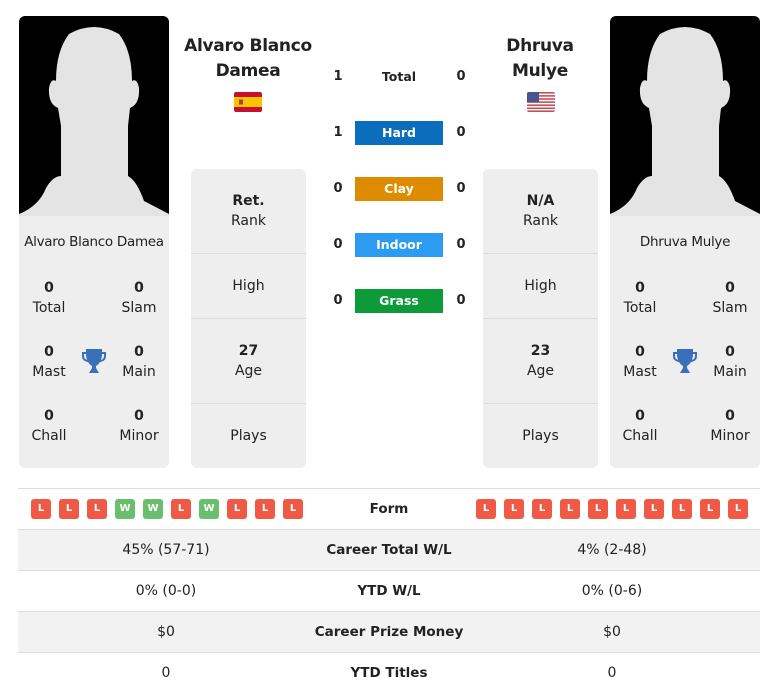 This screenshot has height=699, width=779. Describe the element at coordinates (541, 102) in the screenshot. I see `usa-flag-icon` at that location.